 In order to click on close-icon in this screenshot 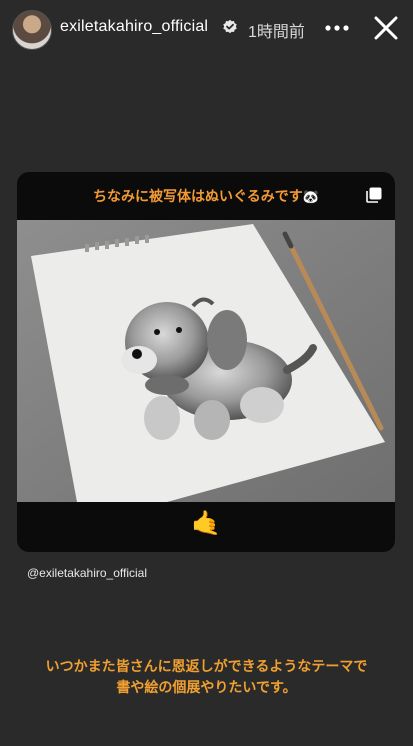, I will do `click(386, 28)`.